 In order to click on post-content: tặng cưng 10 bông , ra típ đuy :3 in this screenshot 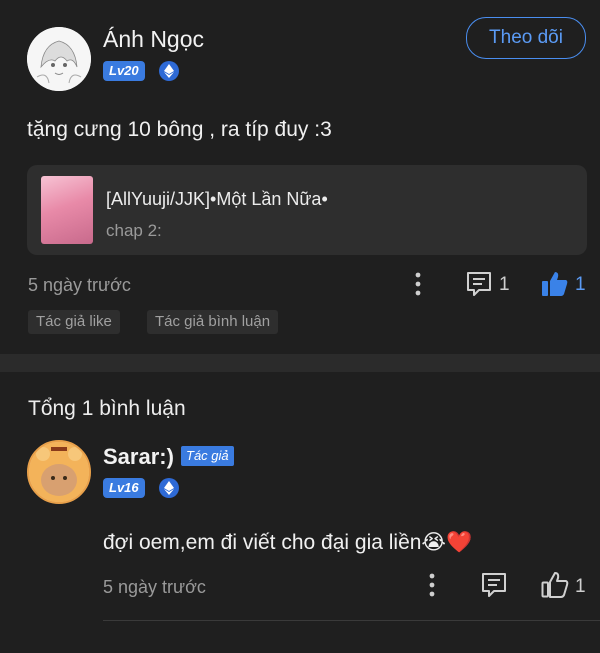, I will do `click(179, 129)`.